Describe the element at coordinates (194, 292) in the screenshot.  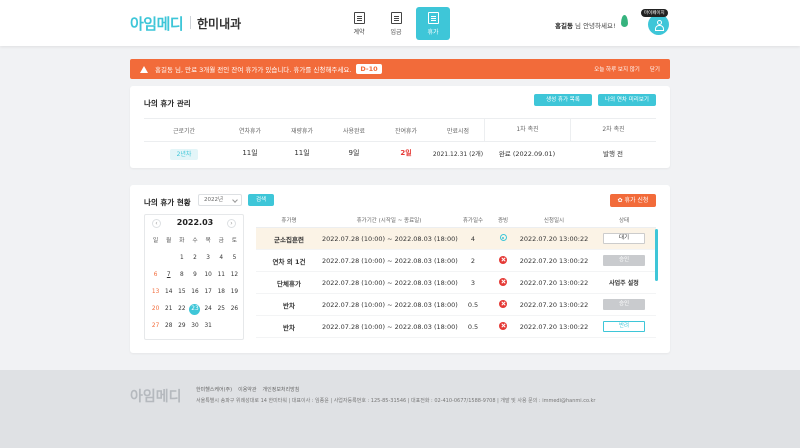
I see `calendar-day: 16` at that location.